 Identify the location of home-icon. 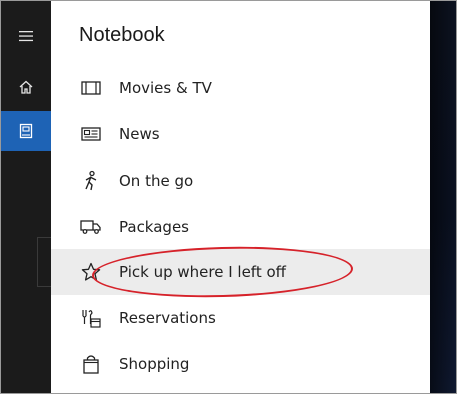
(26, 87).